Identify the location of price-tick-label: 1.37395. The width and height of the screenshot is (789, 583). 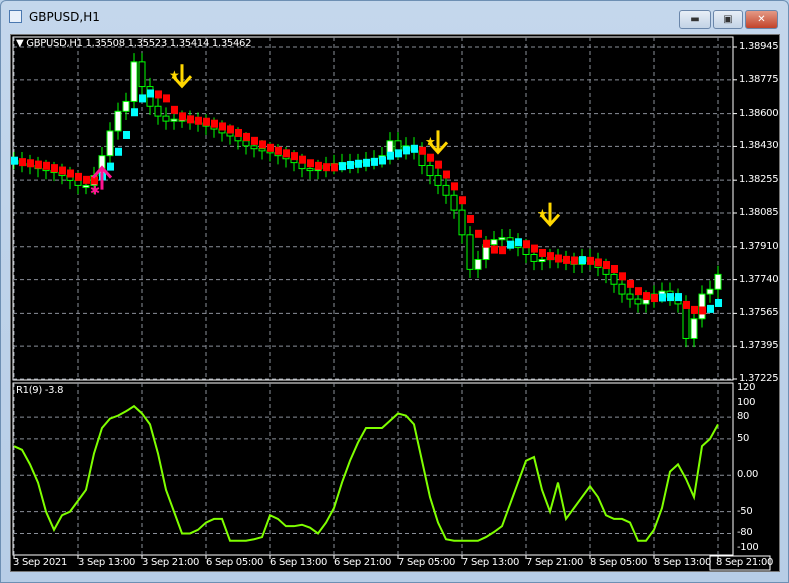
(759, 346).